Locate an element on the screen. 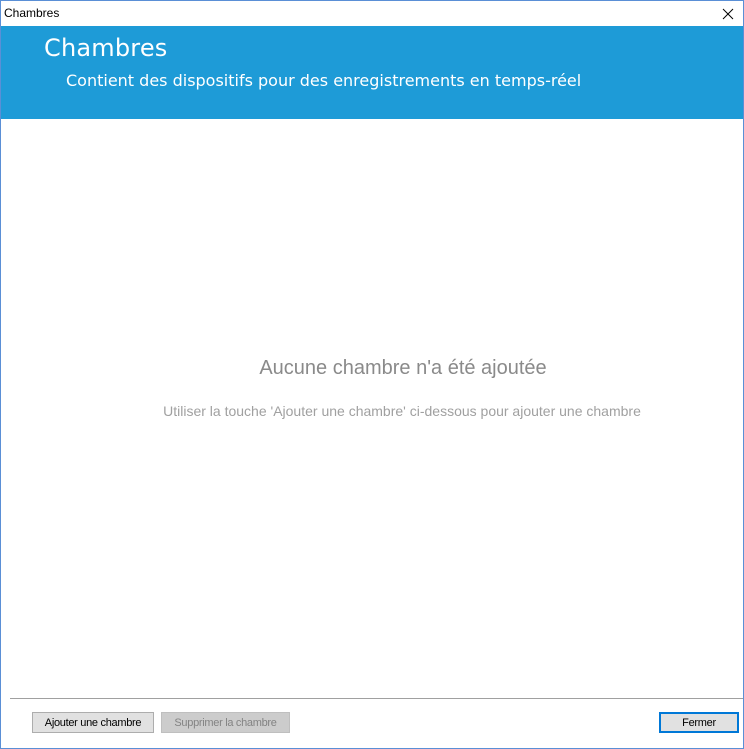 This screenshot has height=749, width=744. add-room-button: Ajouter une chambre is located at coordinates (93, 722).